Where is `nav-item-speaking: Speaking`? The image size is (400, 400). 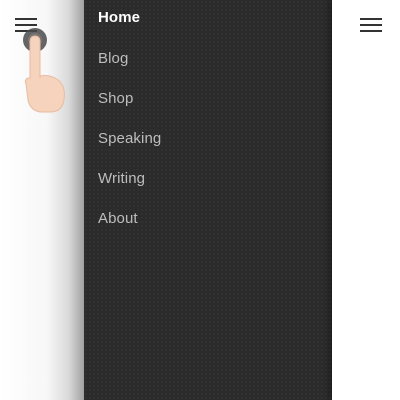 nav-item-speaking: Speaking is located at coordinates (129, 138).